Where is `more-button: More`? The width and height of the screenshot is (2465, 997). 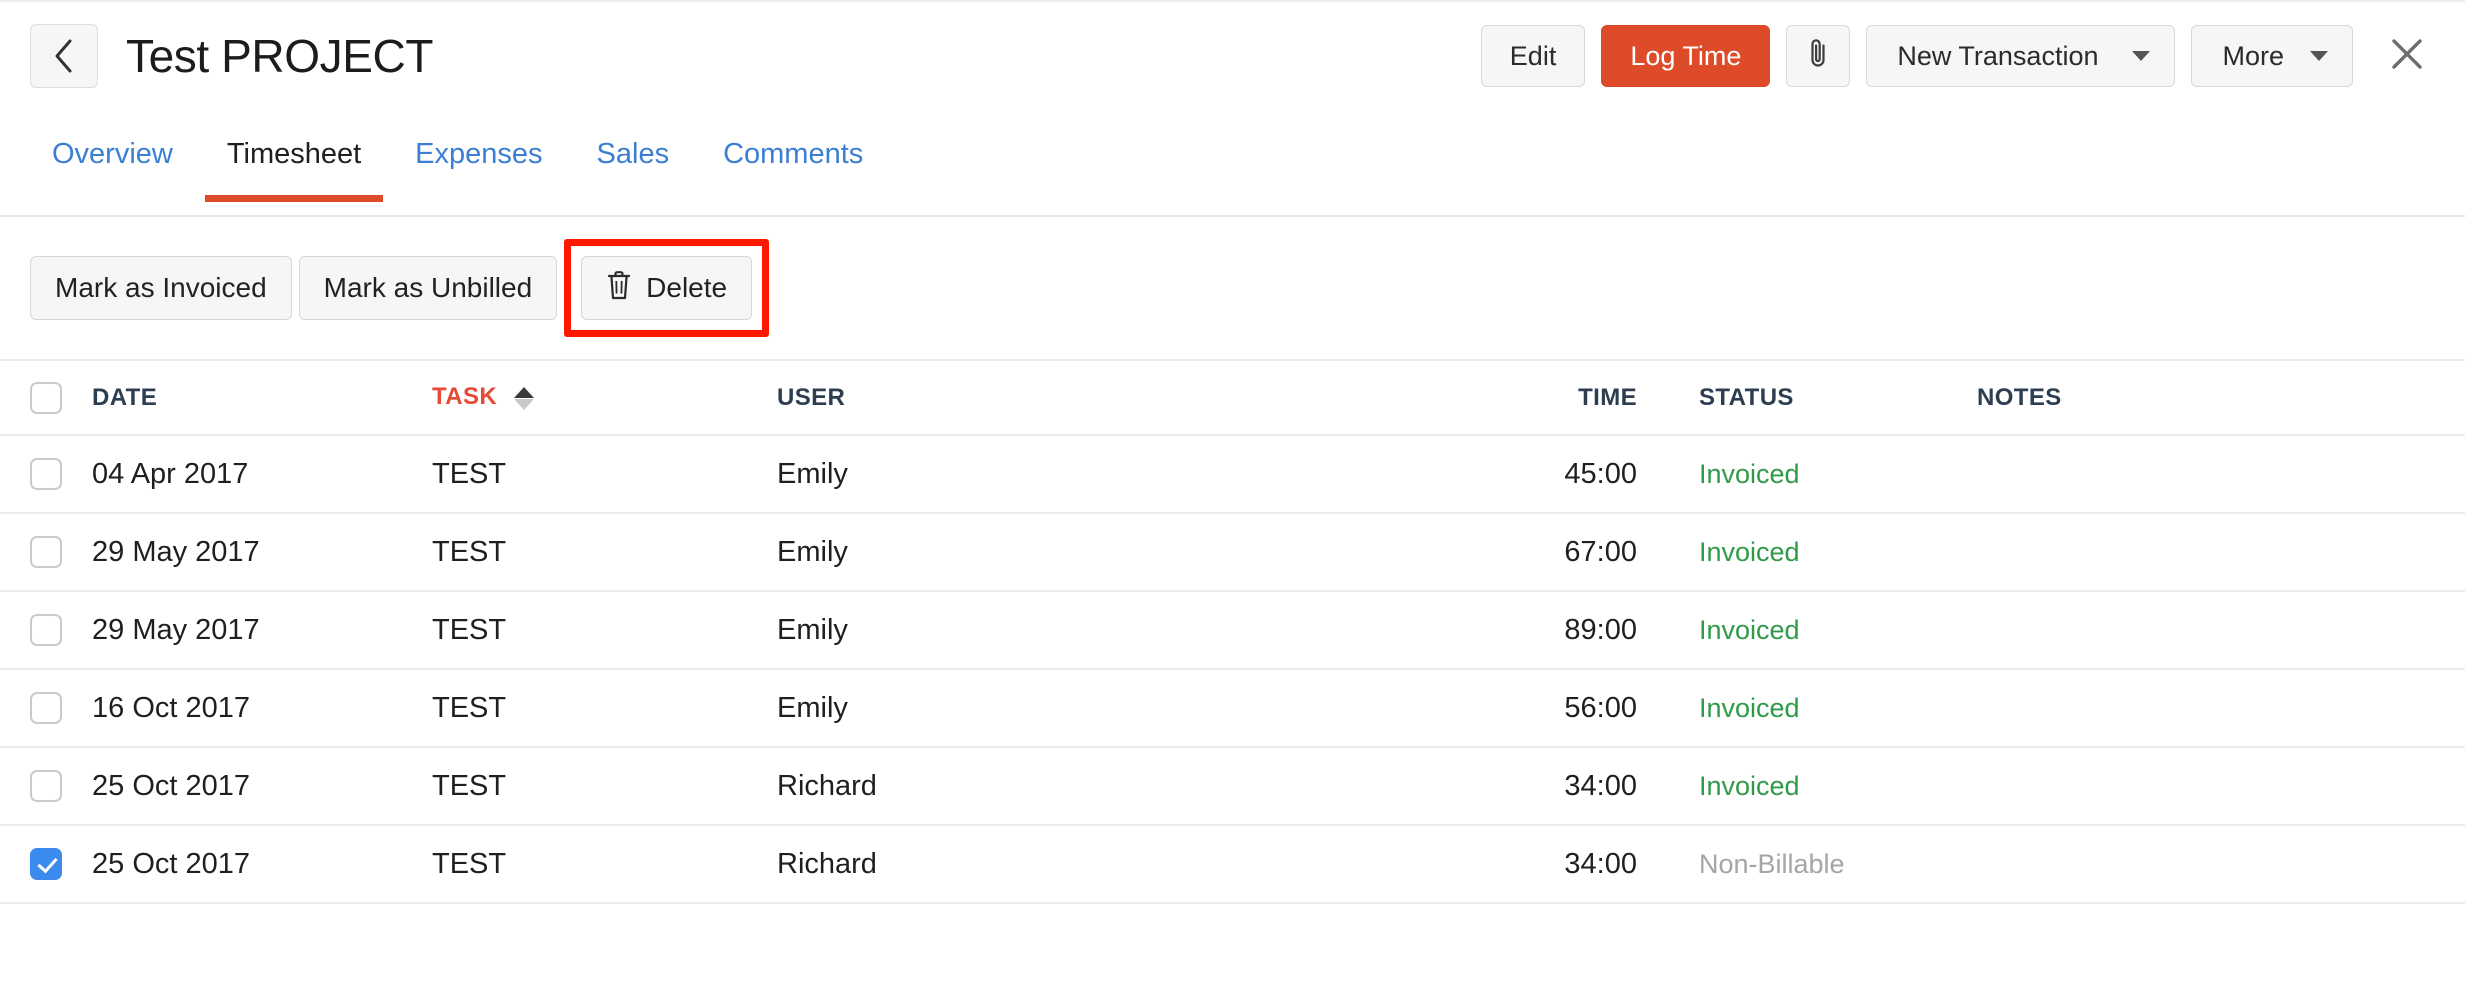
more-button: More is located at coordinates (2272, 56).